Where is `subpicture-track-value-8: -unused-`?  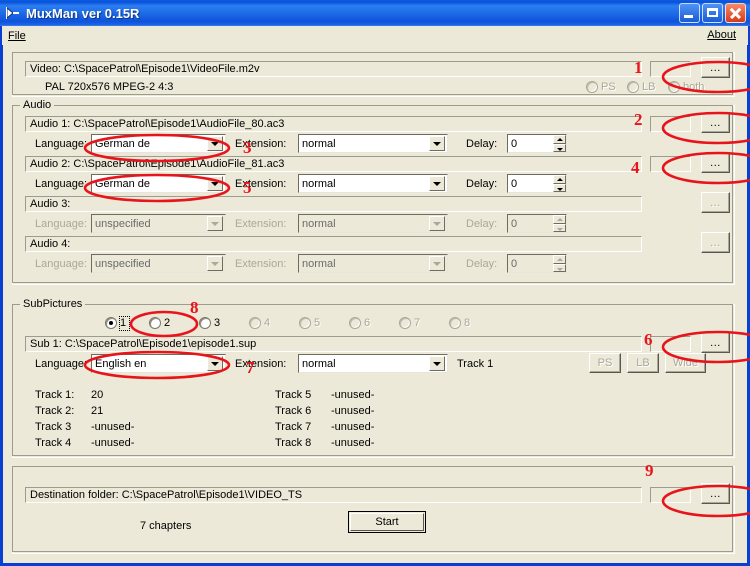 subpicture-track-value-8: -unused- is located at coordinates (353, 443).